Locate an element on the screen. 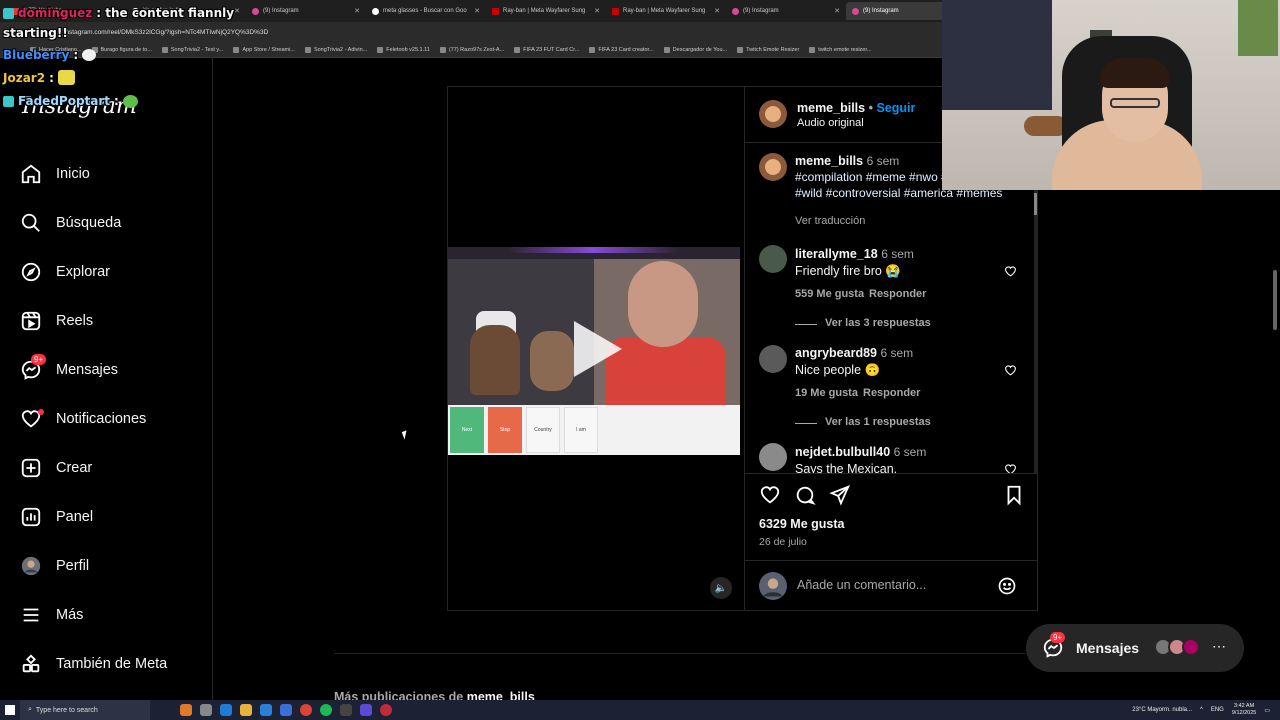 The width and height of the screenshot is (1280, 720). mute-icon: 🔈 is located at coordinates (721, 588).